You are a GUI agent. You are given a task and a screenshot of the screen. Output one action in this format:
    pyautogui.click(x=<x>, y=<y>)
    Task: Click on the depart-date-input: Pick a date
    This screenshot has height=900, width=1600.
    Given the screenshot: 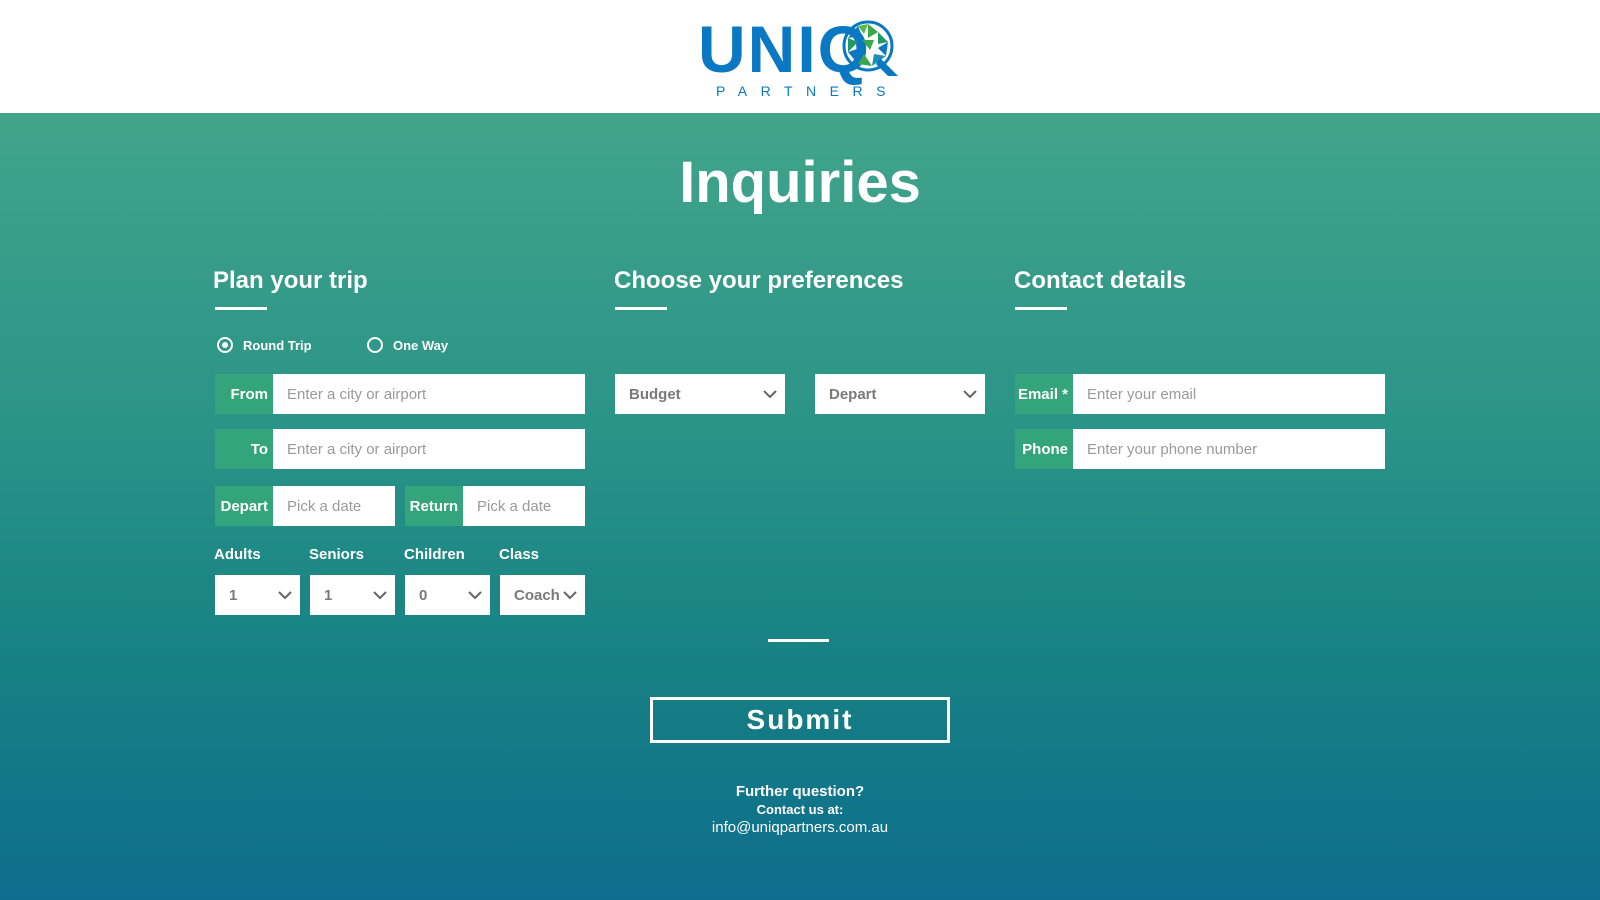 What is the action you would take?
    pyautogui.click(x=334, y=506)
    